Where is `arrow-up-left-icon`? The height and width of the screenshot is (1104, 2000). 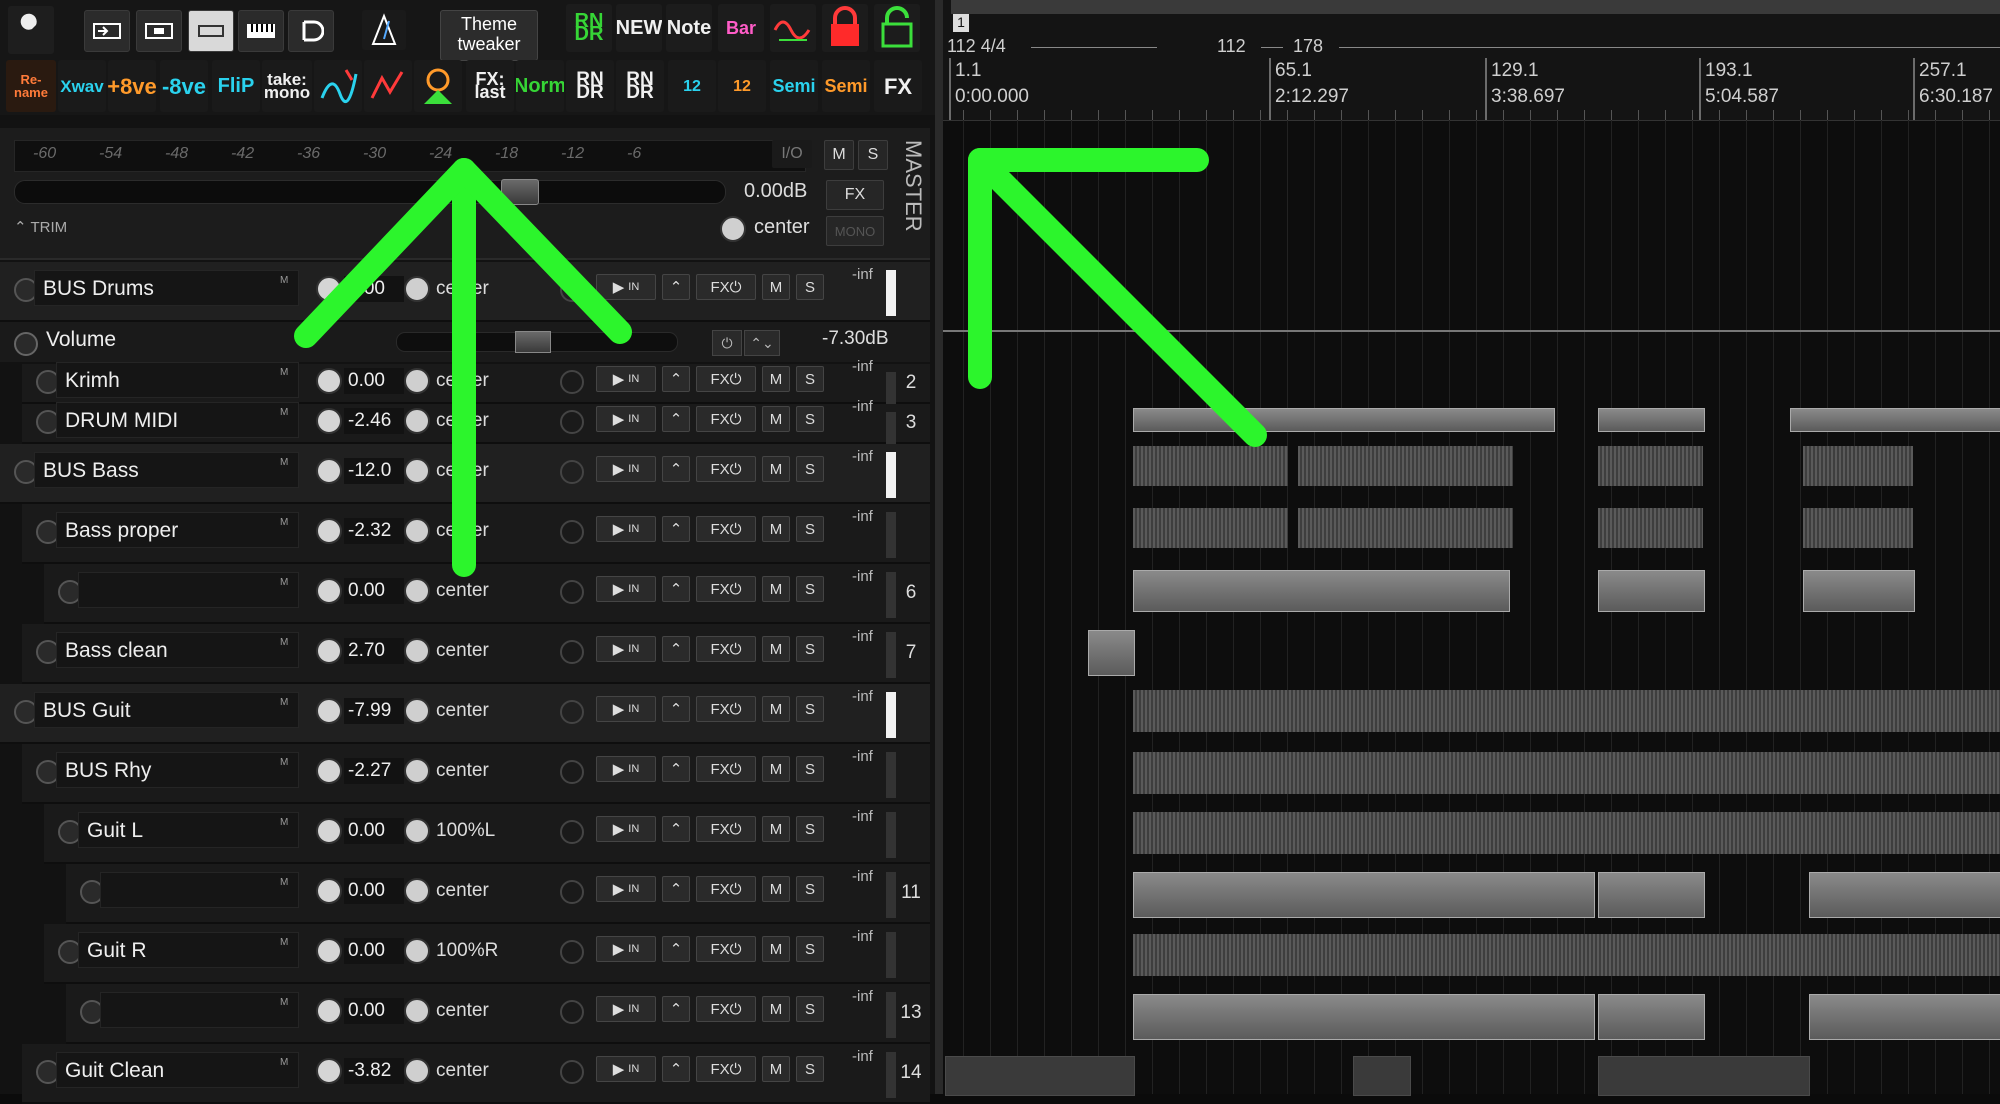
arrow-up-left-icon is located at coordinates (1117, 297).